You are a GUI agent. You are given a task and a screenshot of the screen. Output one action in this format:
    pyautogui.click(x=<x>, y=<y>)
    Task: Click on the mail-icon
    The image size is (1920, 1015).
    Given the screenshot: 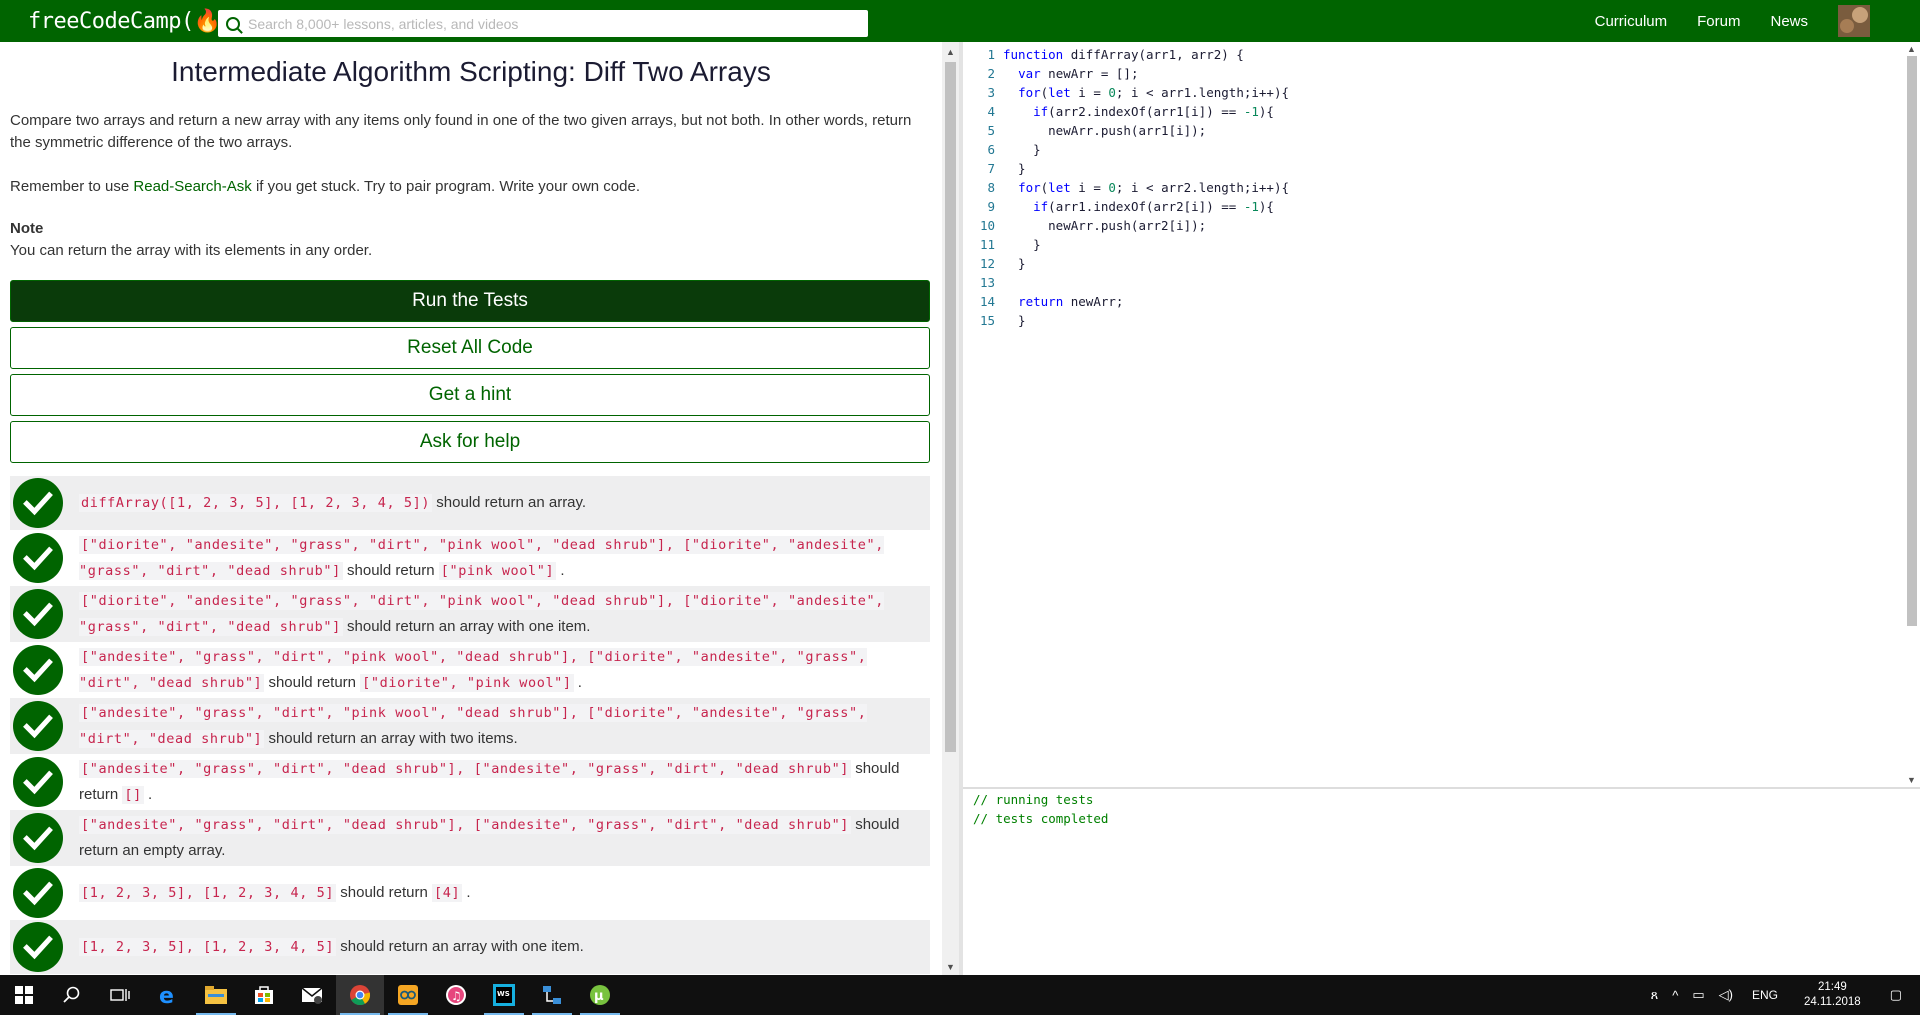 What is the action you would take?
    pyautogui.click(x=312, y=995)
    